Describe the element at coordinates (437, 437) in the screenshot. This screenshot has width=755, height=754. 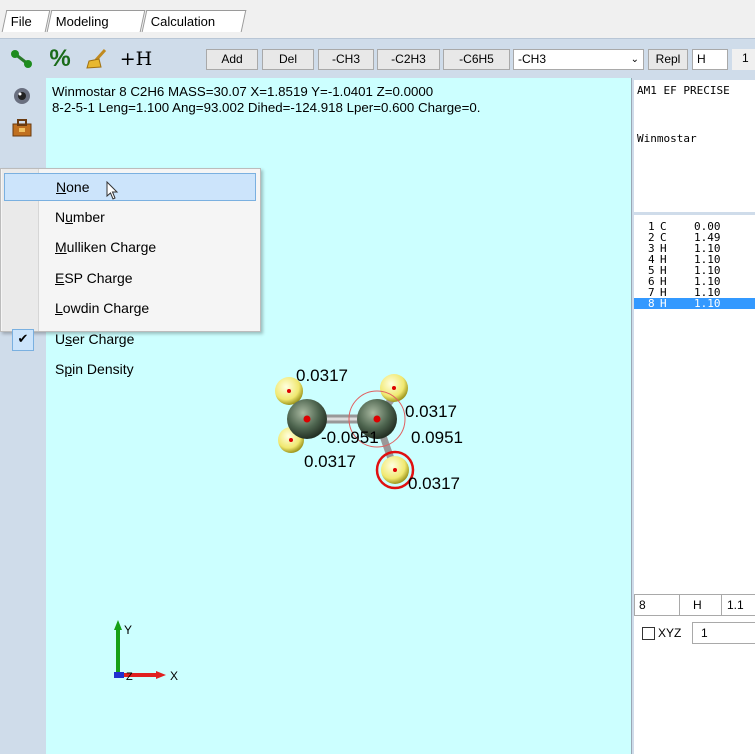
I see `charge-label-c2: 0.0951` at that location.